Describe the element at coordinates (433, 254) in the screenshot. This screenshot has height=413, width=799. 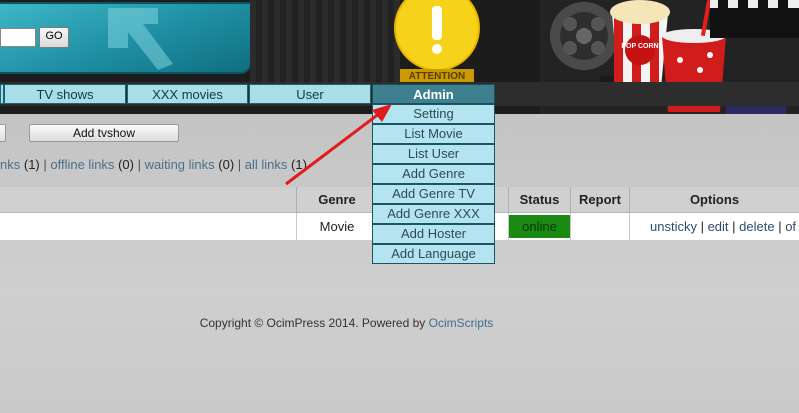
I see `menu-item-add-language: Add Language` at that location.